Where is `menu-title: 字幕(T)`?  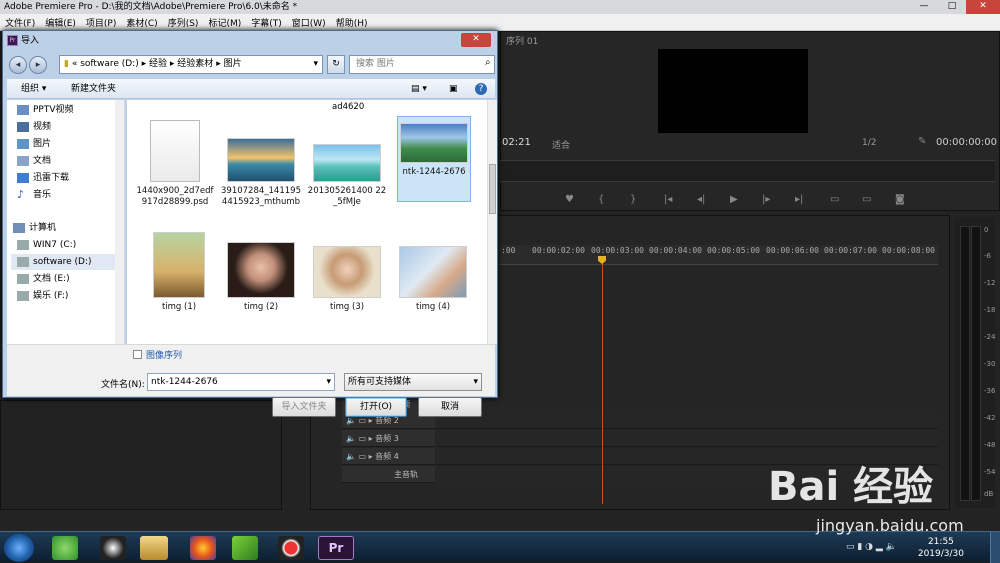 menu-title: 字幕(T) is located at coordinates (266, 22).